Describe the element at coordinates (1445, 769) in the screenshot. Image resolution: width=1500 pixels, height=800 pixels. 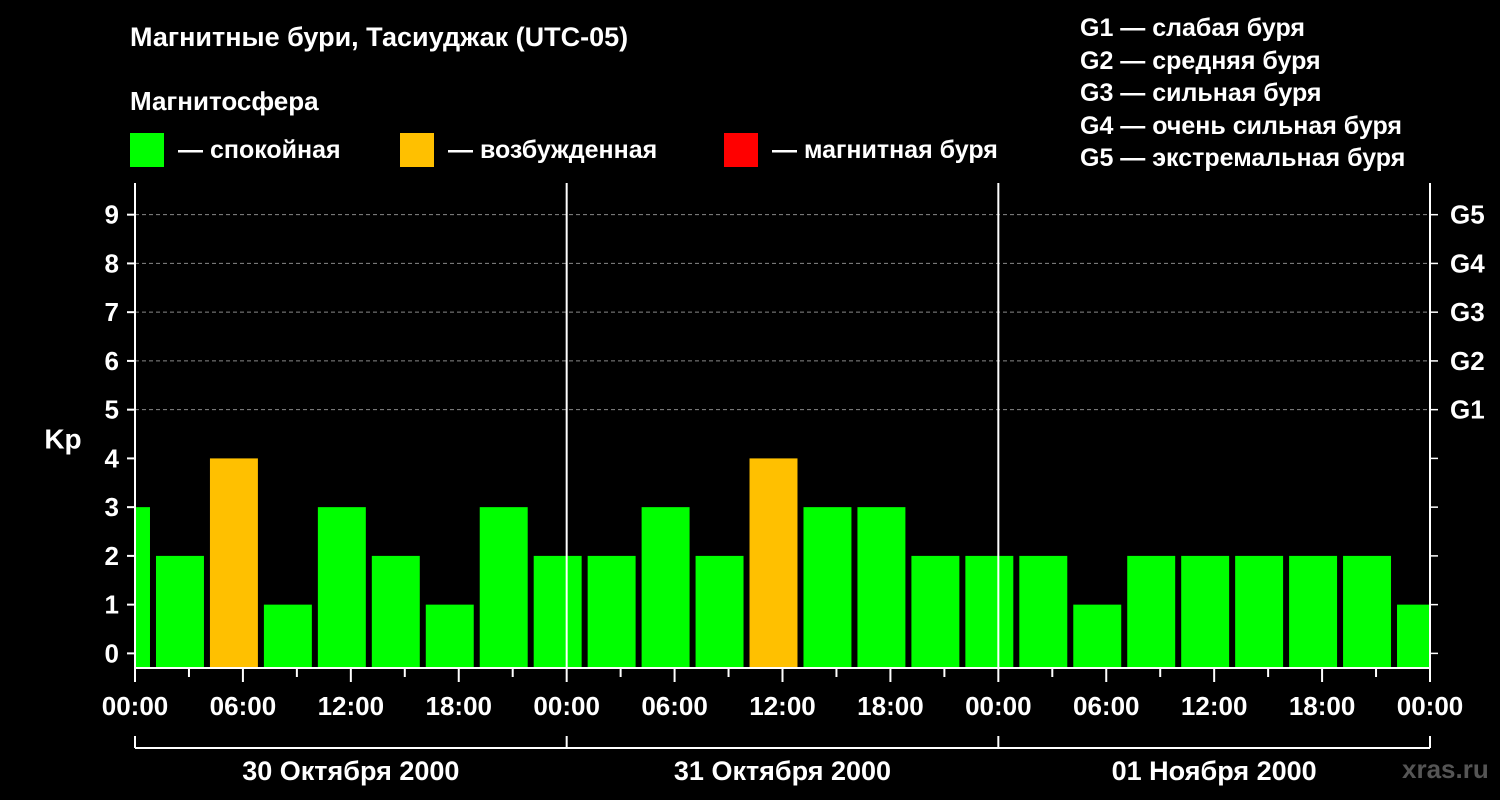
I see `watermark: xras.ru` at that location.